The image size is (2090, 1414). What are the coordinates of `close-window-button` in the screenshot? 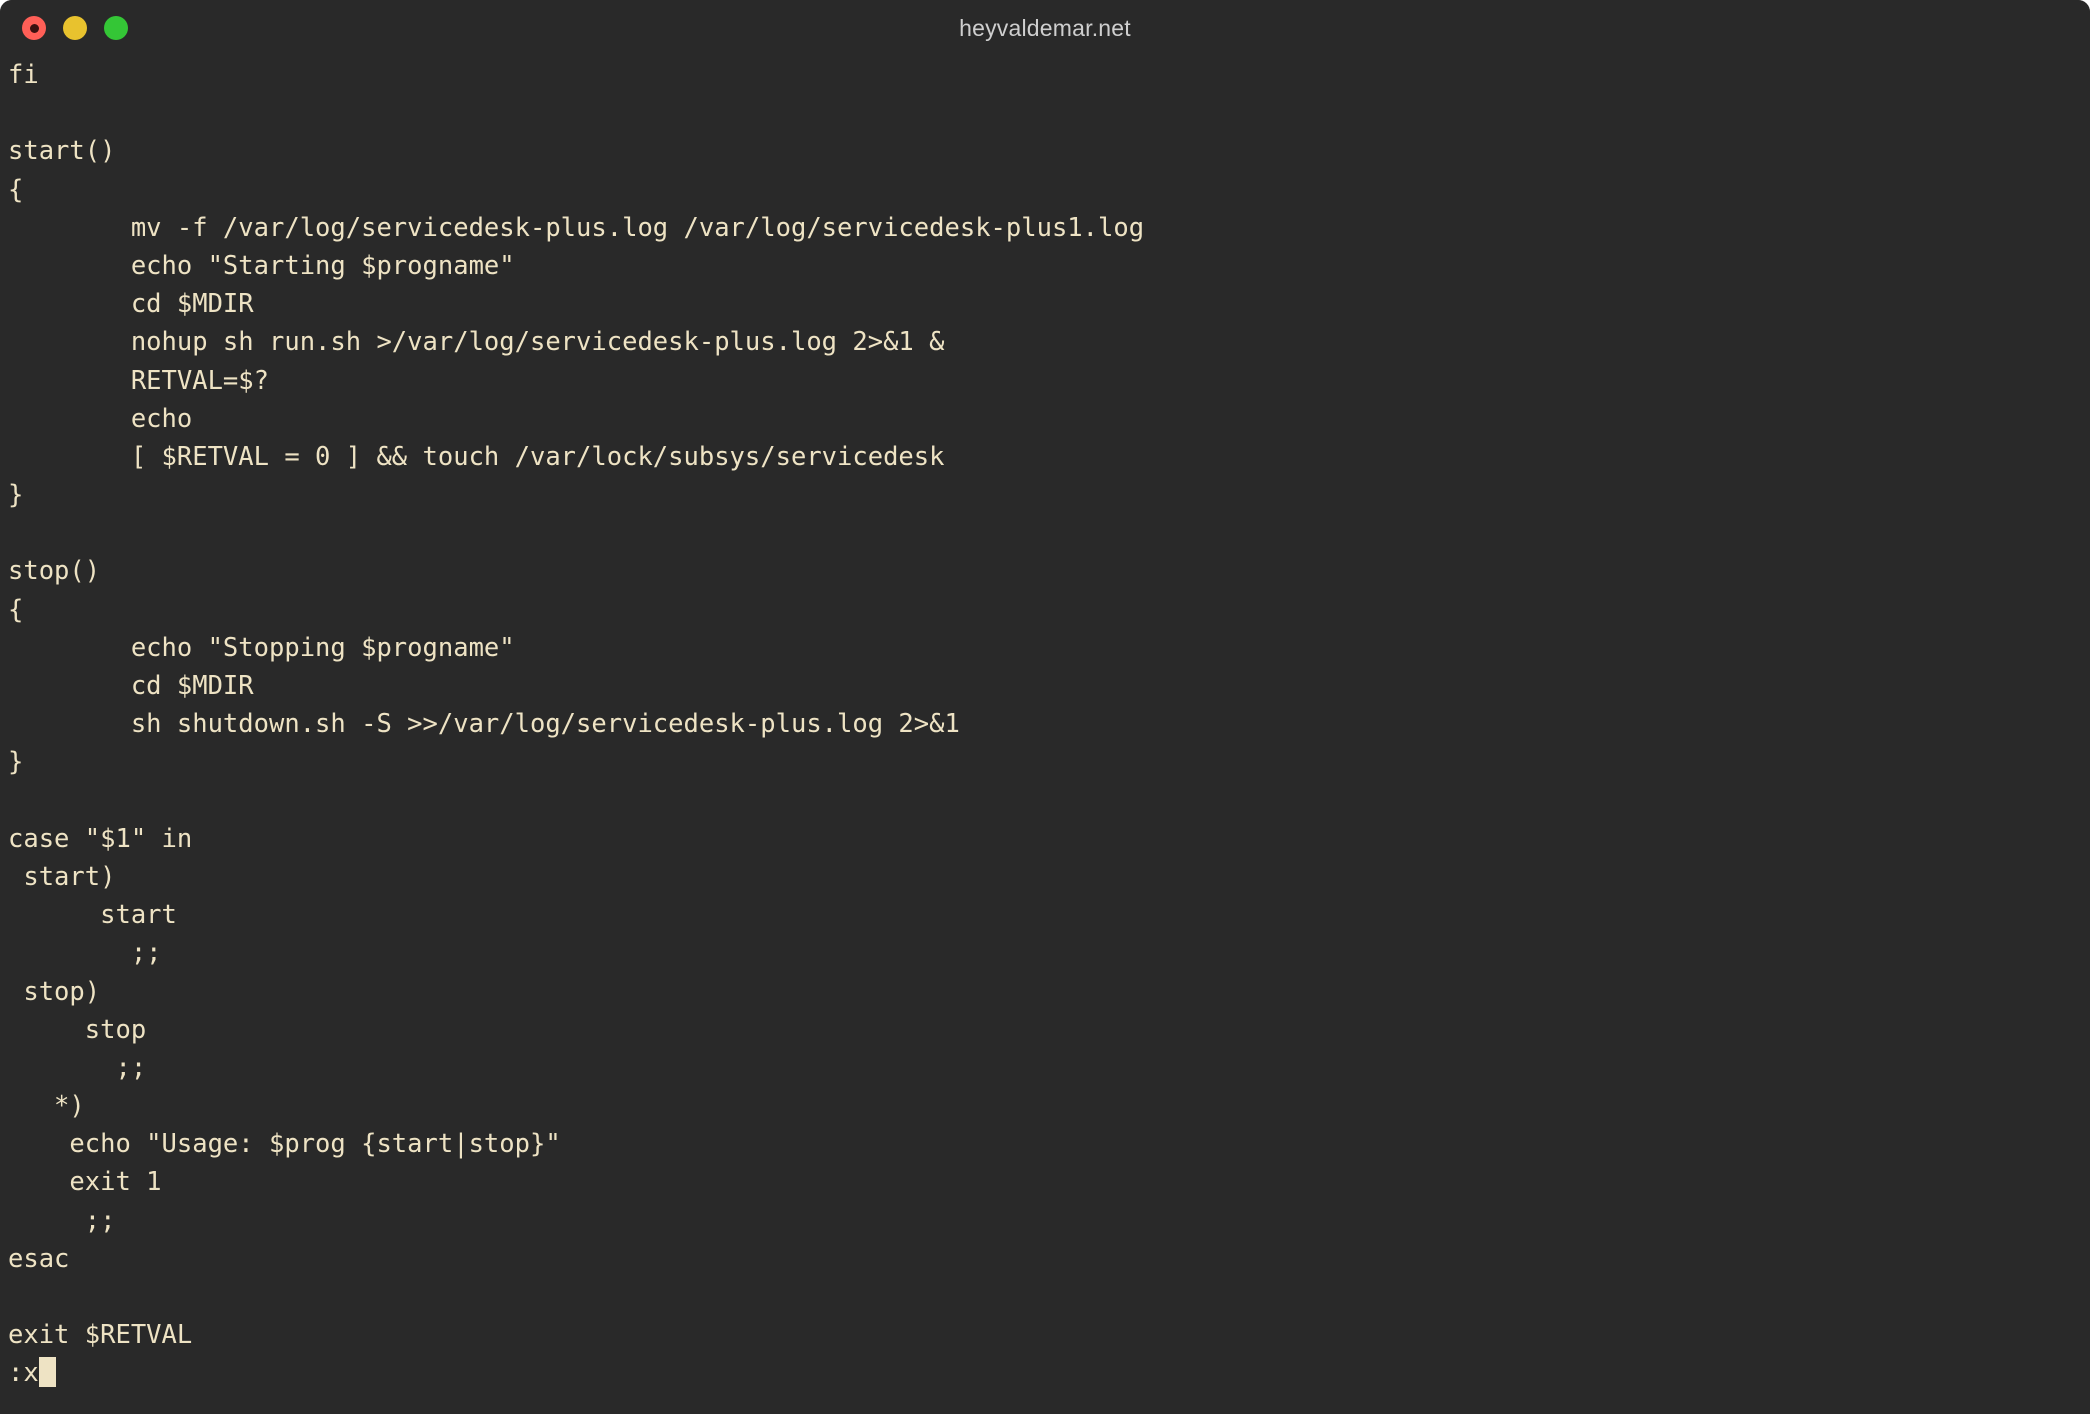 It's located at (34, 28).